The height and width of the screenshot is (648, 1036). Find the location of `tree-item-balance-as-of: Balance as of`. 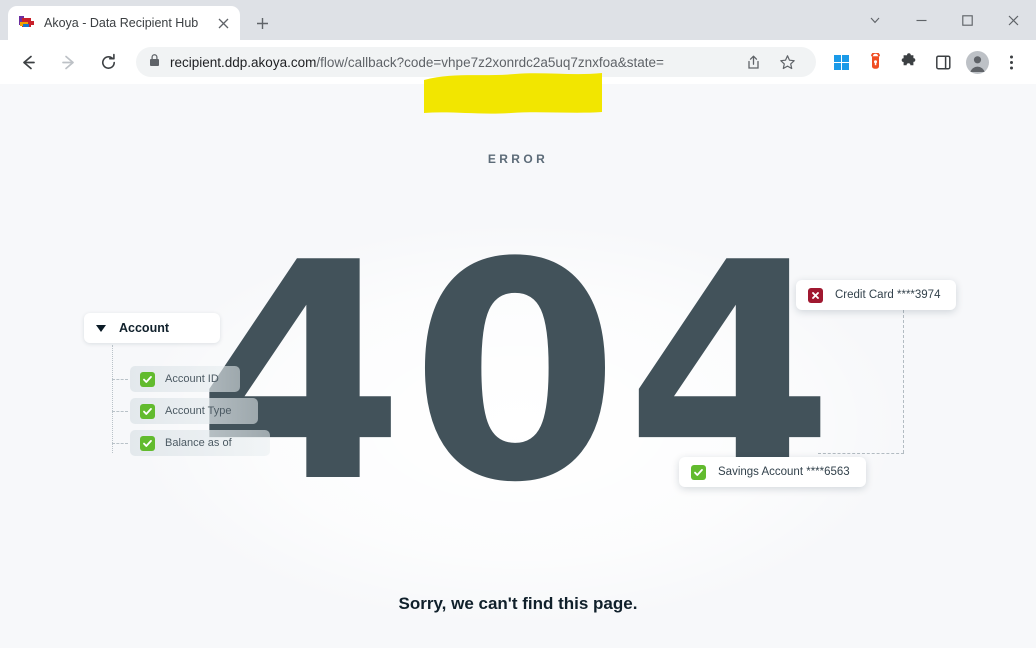

tree-item-balance-as-of: Balance as of is located at coordinates (191, 443).